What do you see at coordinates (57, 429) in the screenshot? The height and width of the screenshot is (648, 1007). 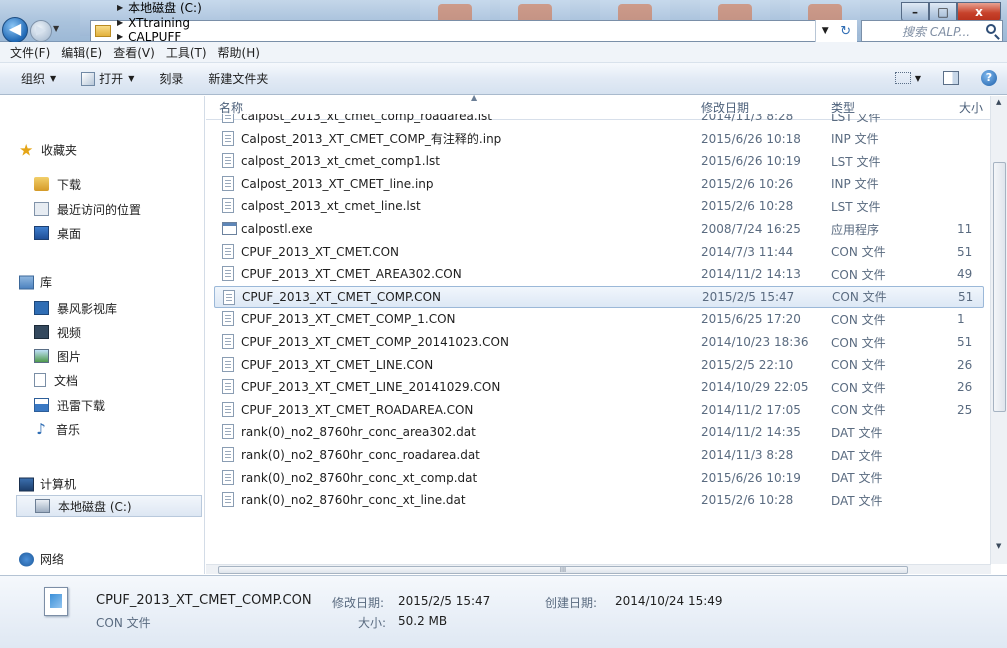 I see `nav-item-music: ♪ 音乐` at bounding box center [57, 429].